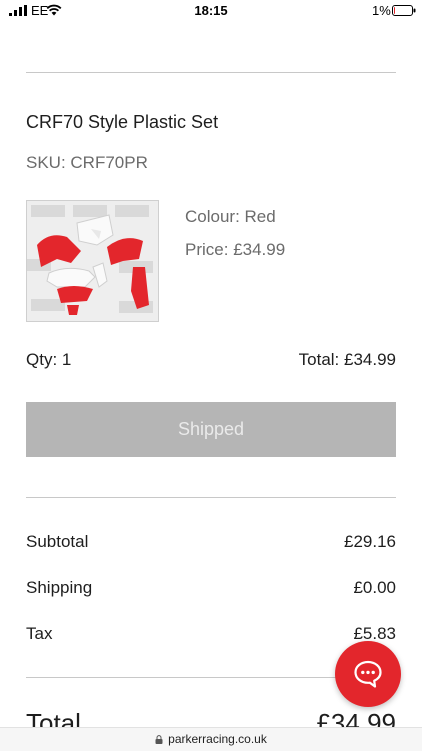 Image resolution: width=422 pixels, height=751 pixels. I want to click on price-value: £34.99, so click(259, 249).